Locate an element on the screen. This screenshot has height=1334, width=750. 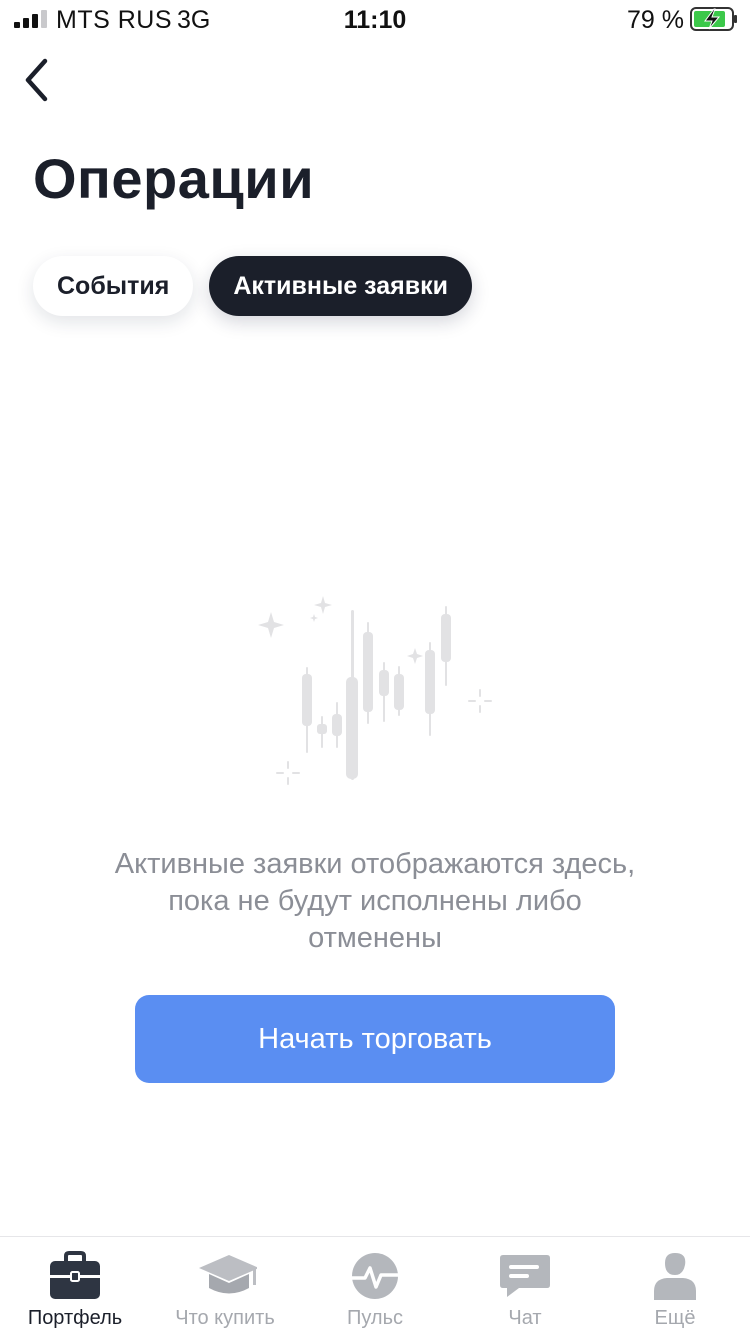
chevron-left-icon is located at coordinates (36, 80).